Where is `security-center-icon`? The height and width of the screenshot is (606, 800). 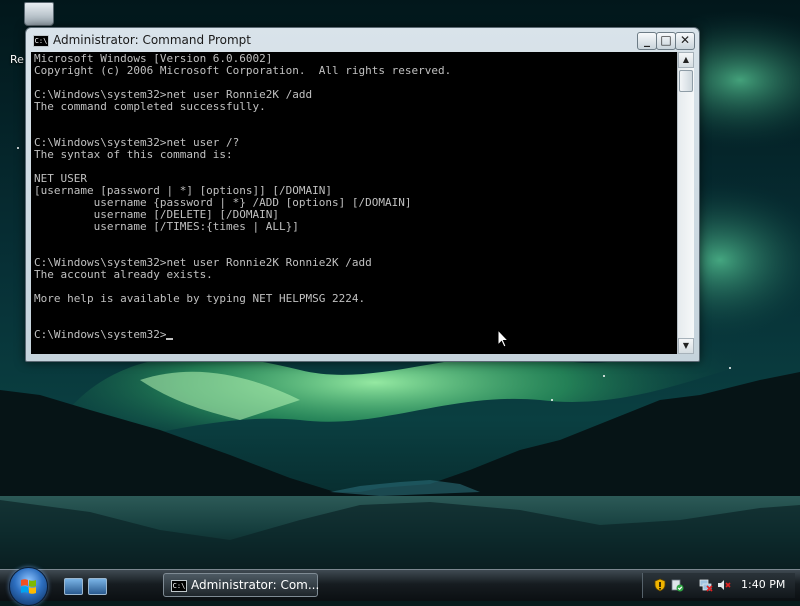
security-center-icon is located at coordinates (677, 585).